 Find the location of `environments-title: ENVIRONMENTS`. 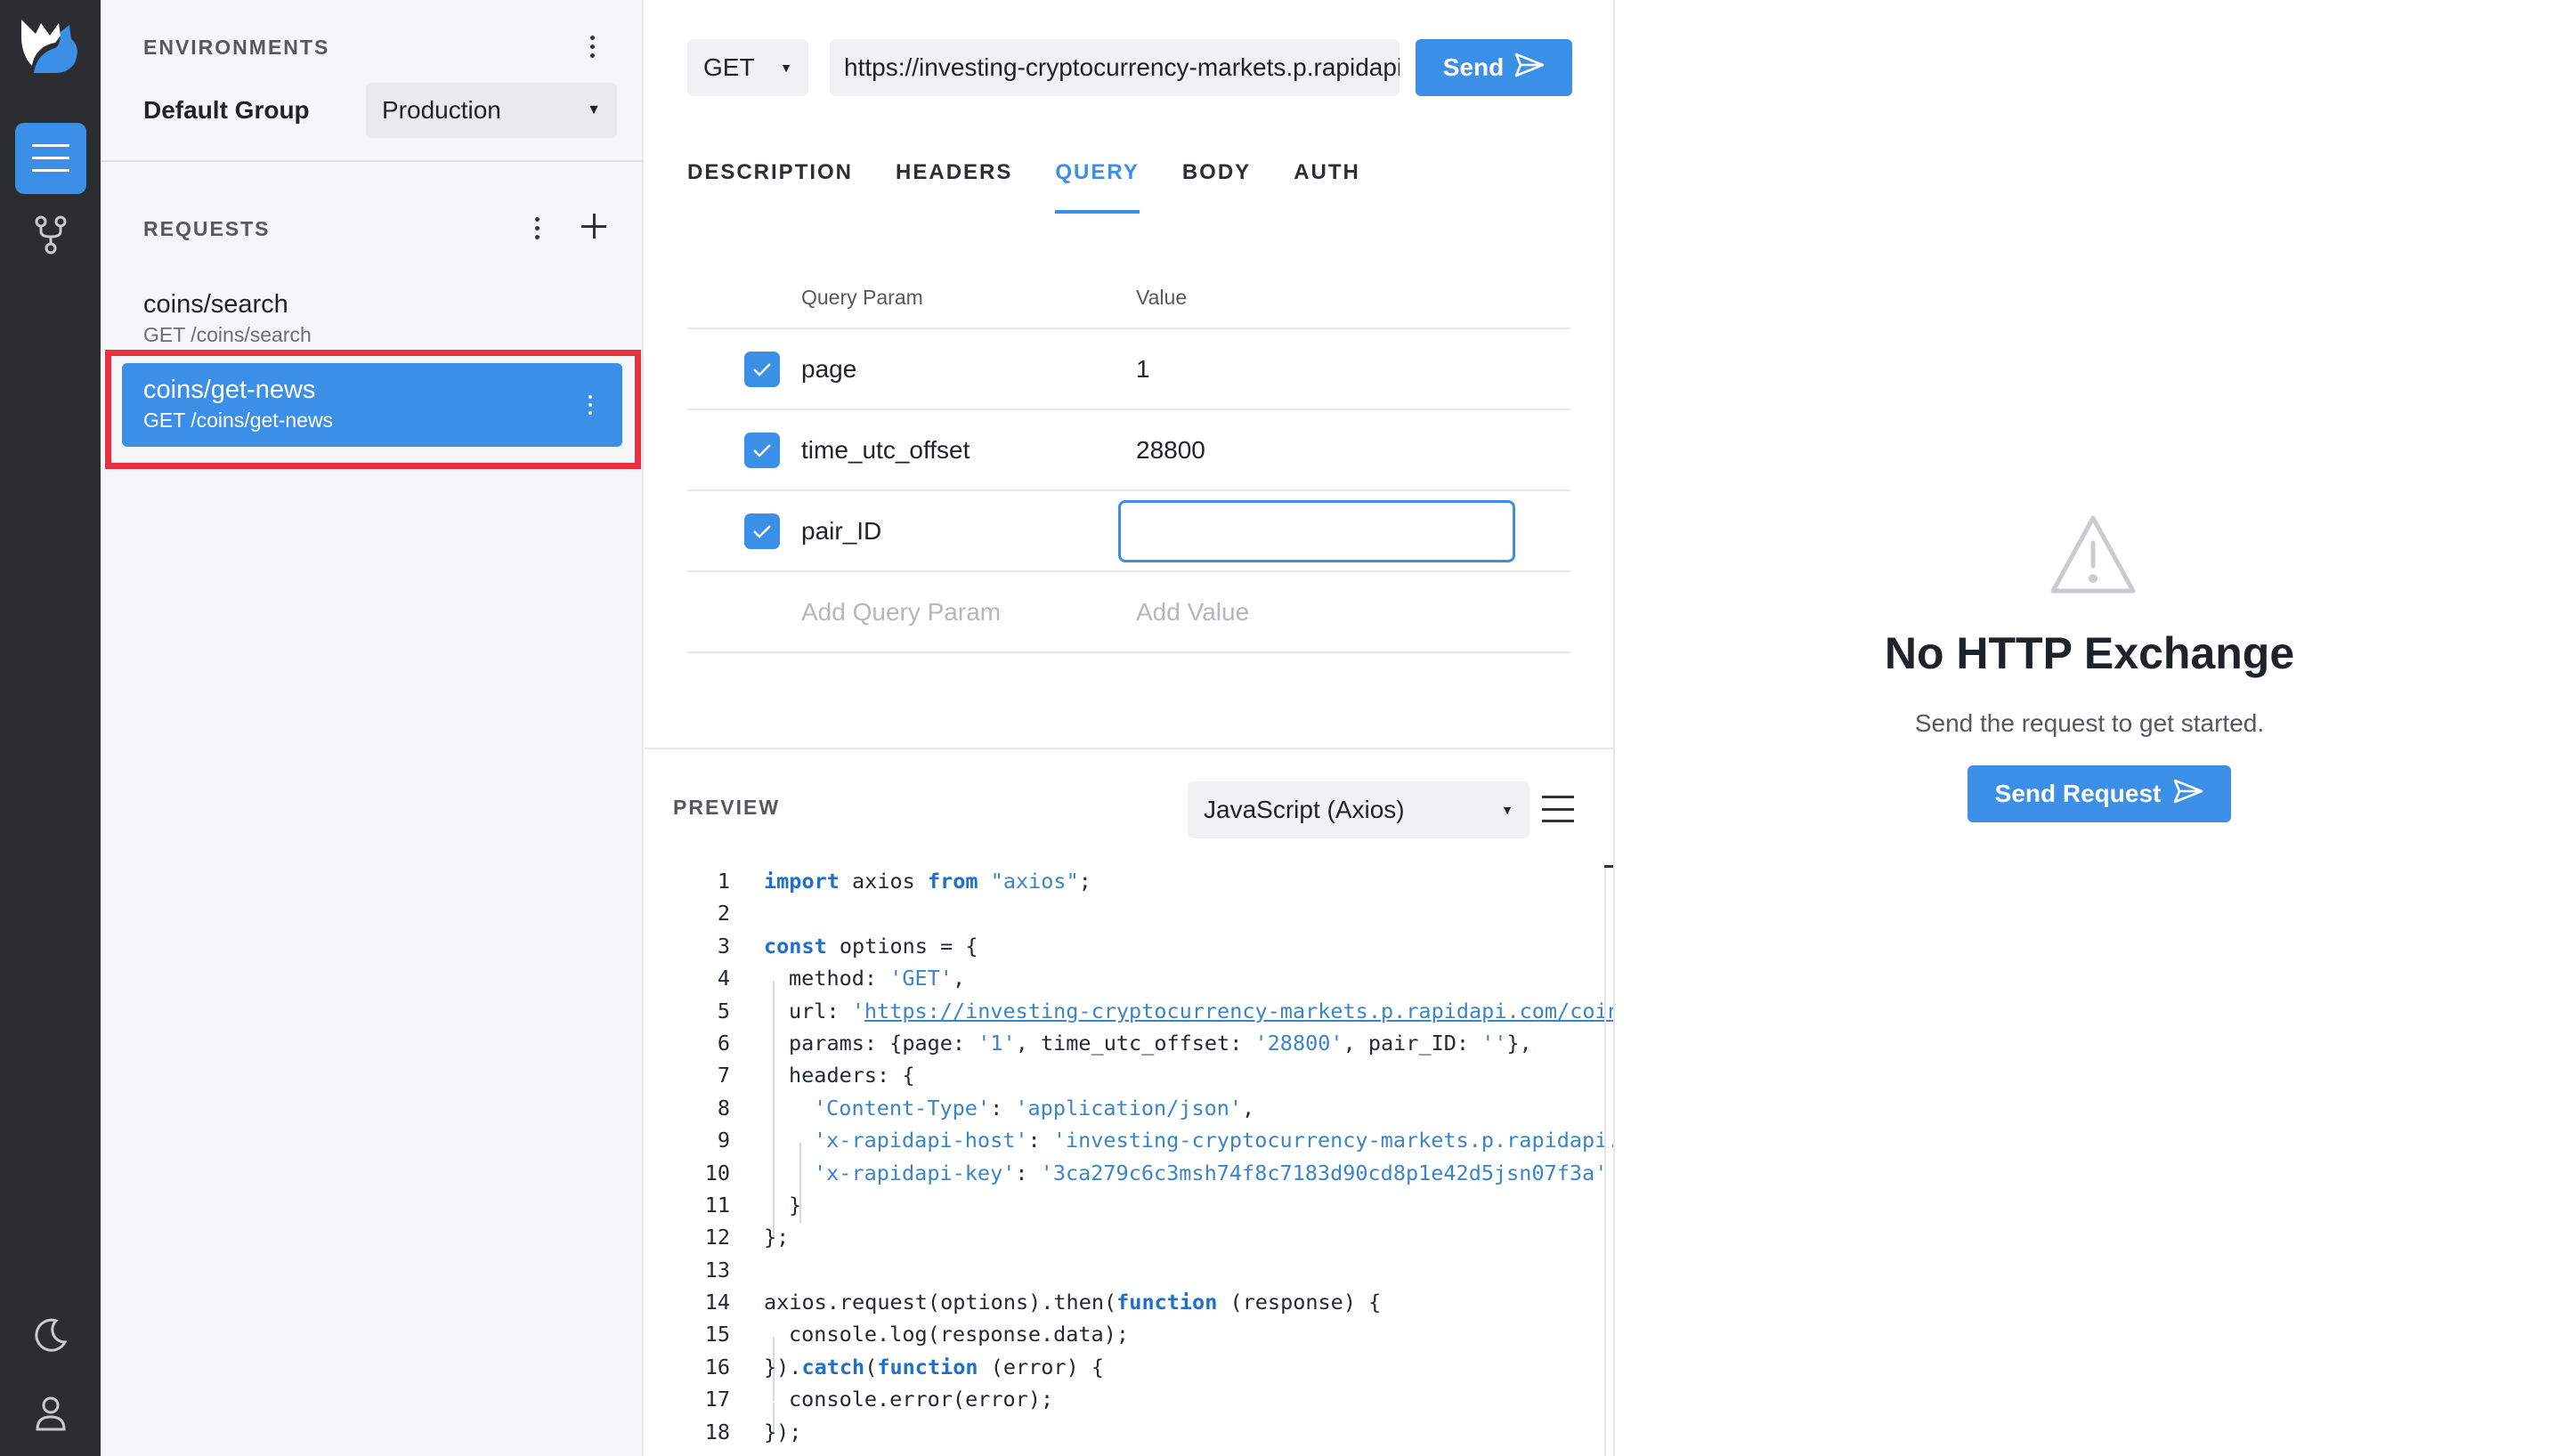

environments-title: ENVIRONMENTS is located at coordinates (236, 47).